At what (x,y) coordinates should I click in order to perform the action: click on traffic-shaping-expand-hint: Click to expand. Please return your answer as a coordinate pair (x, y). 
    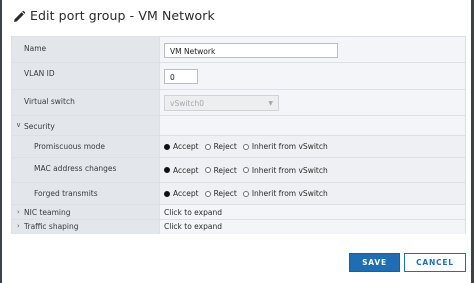
    Looking at the image, I should click on (193, 226).